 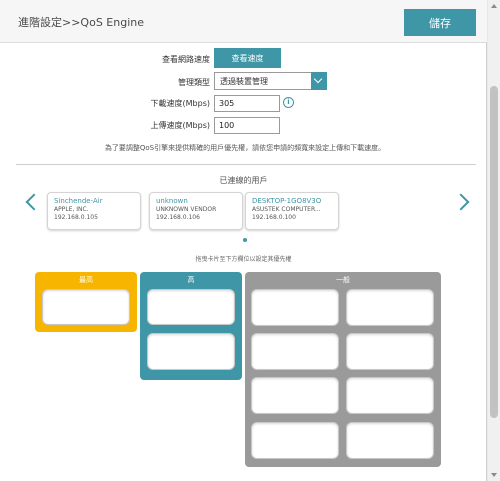 I want to click on device-card: Sinchende-Air APPLE, INC. 192.168.0.105, so click(x=94, y=211).